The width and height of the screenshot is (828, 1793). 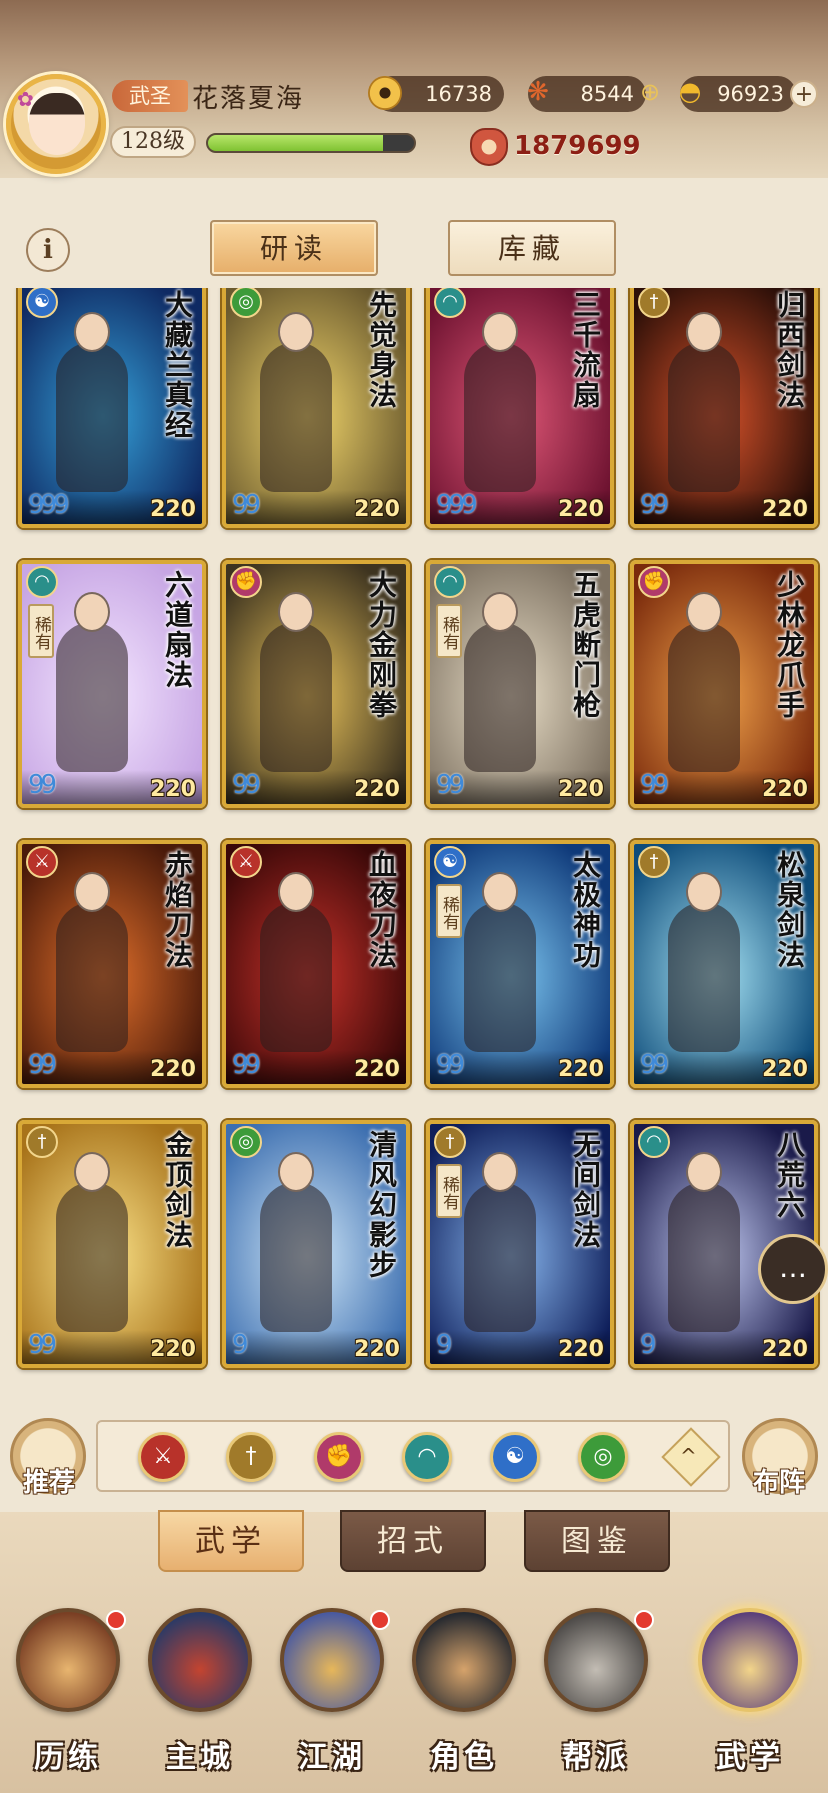 I want to click on martial-arts-card: ⚔ 血夜刀法 99 220, so click(x=316, y=964).